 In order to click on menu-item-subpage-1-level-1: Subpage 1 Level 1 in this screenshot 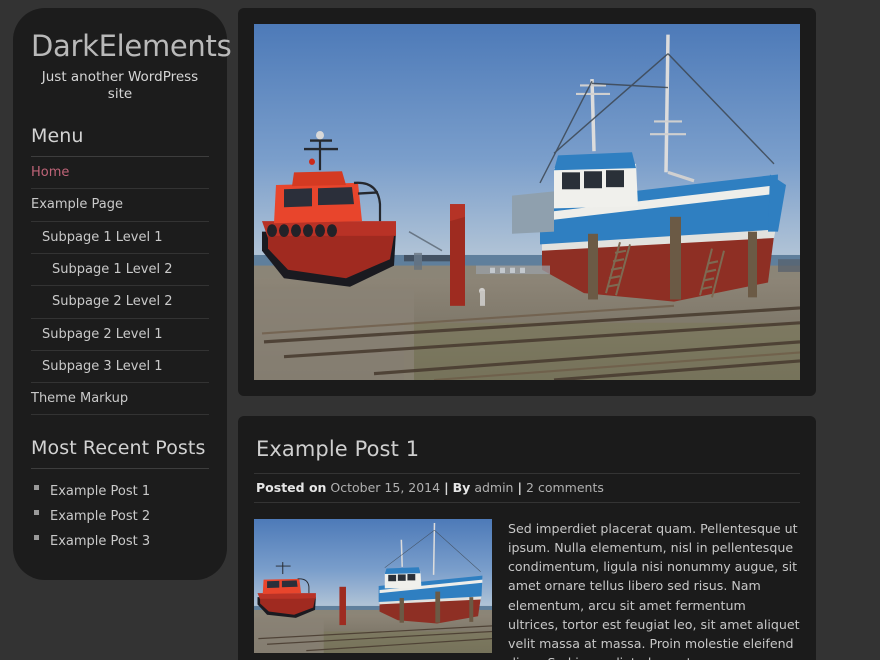, I will do `click(120, 238)`.